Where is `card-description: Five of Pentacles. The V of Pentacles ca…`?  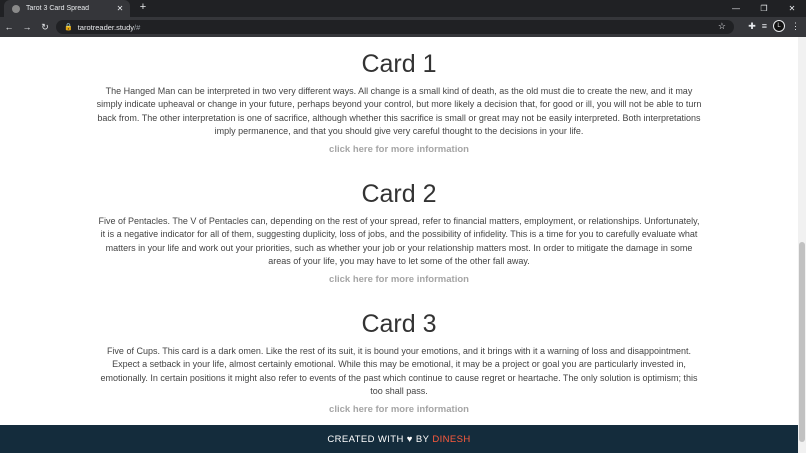 card-description: Five of Pentacles. The V of Pentacles ca… is located at coordinates (399, 241).